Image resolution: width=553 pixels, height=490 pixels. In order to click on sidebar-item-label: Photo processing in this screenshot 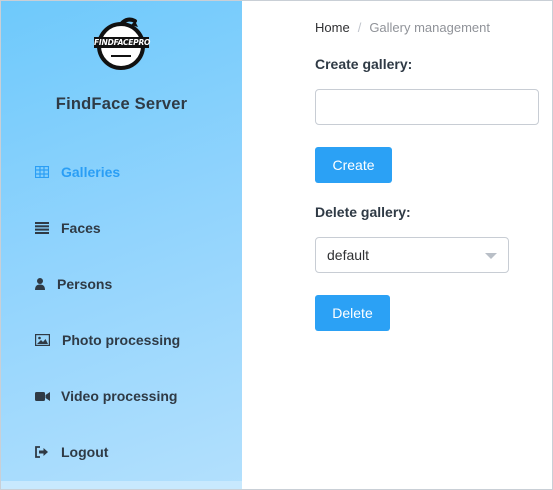, I will do `click(121, 340)`.